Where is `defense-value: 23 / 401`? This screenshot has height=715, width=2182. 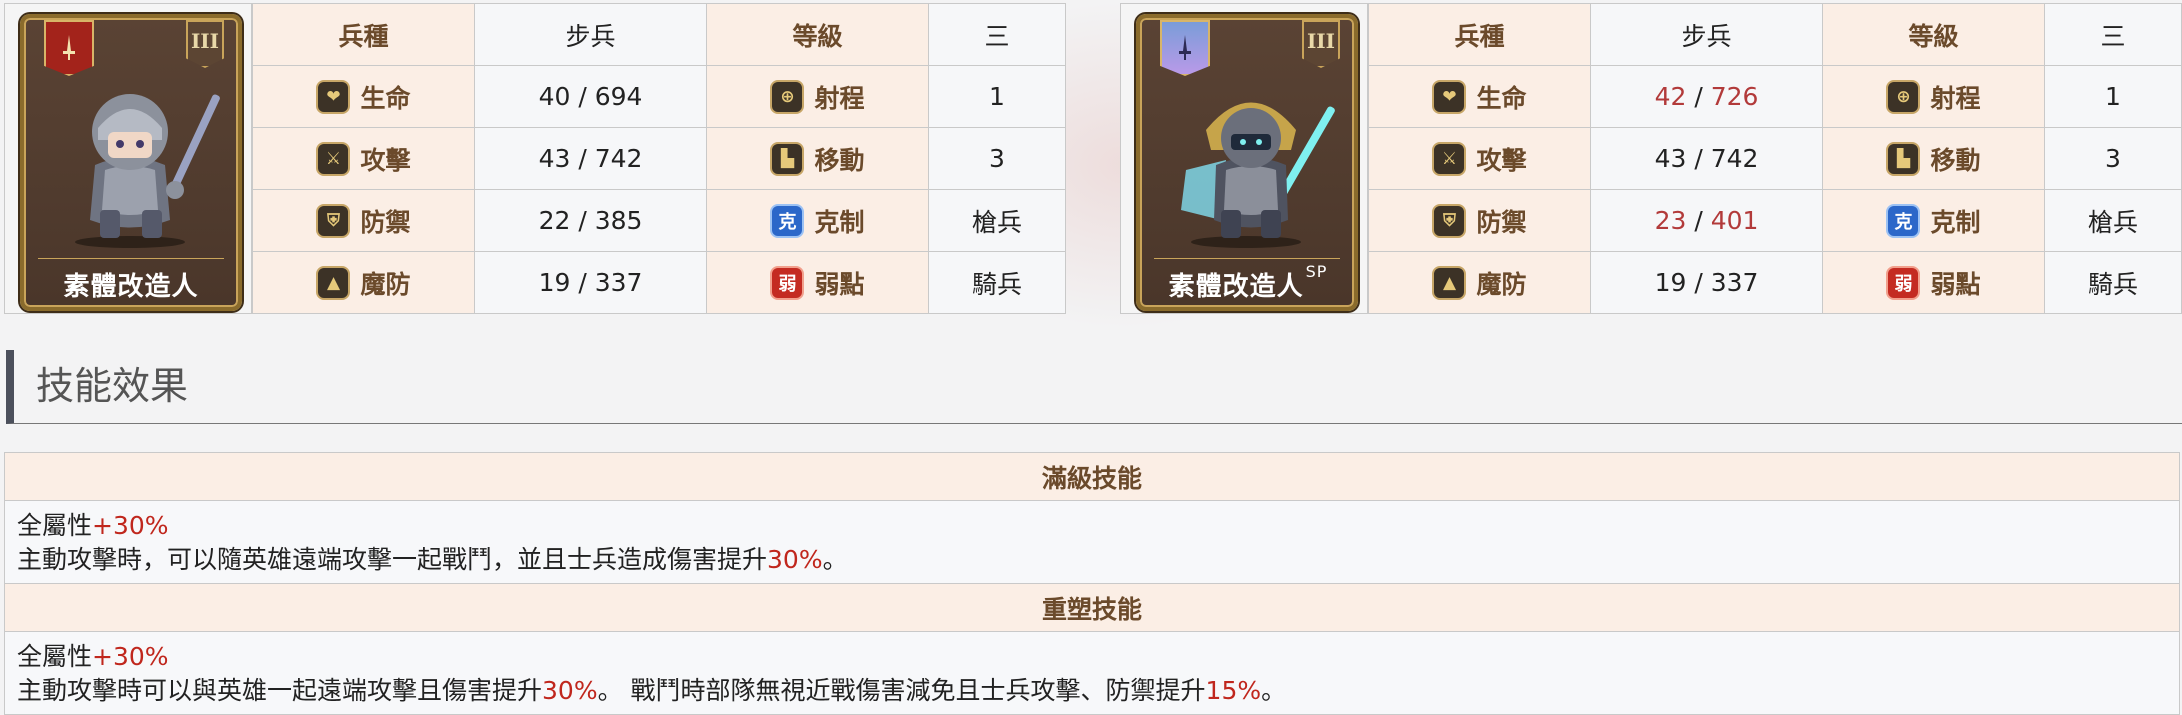 defense-value: 23 / 401 is located at coordinates (1706, 220).